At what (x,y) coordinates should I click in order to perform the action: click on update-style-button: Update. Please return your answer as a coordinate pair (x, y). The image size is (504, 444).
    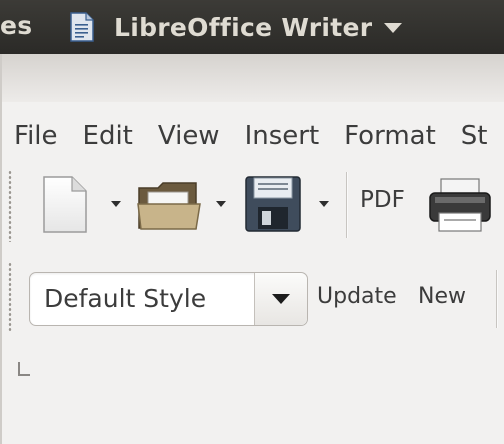
    Looking at the image, I should click on (357, 296).